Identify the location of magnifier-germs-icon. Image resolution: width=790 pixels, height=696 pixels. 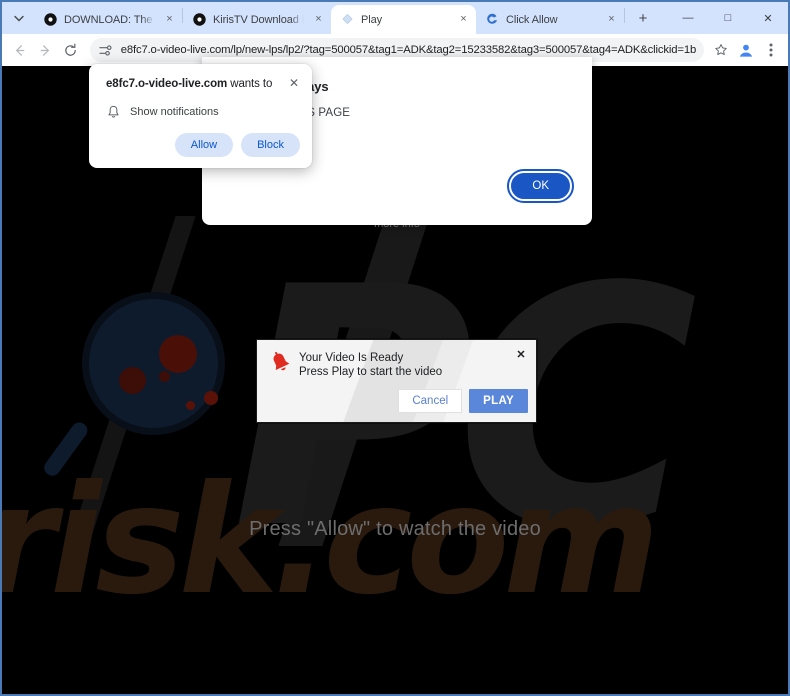
(140, 381).